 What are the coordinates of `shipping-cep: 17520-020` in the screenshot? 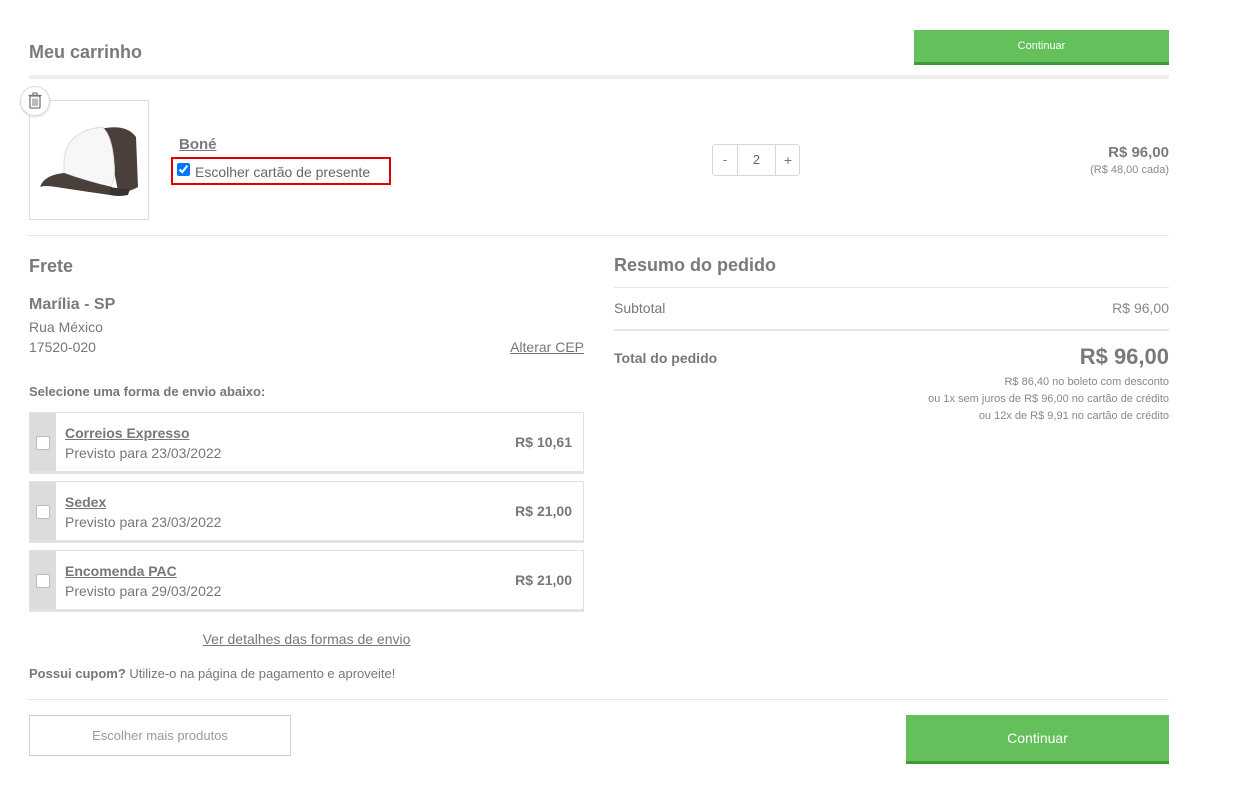 It's located at (62, 347).